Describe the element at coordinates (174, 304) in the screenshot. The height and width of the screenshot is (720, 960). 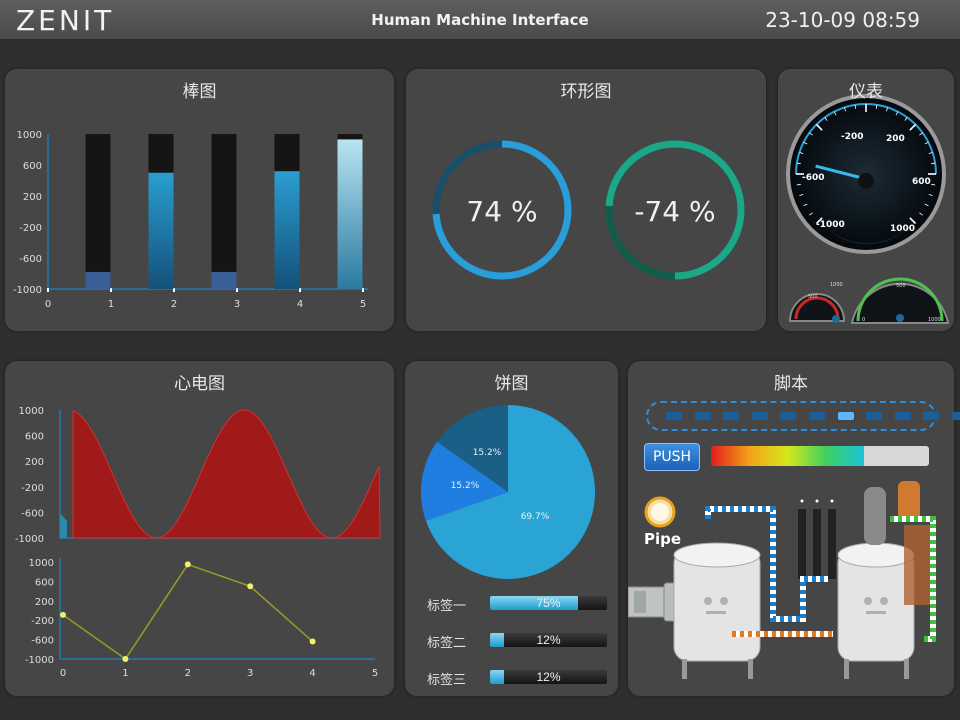
I see `bar-x-tick-label: 2` at that location.